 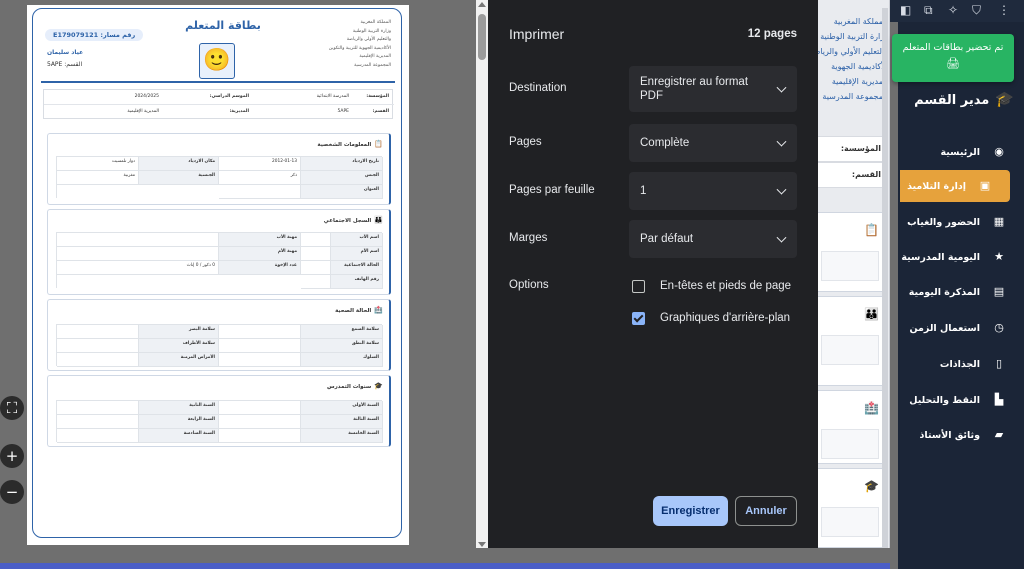 What do you see at coordinates (260, 268) in the screenshot?
I see `table-cell: عدد الإخوة` at bounding box center [260, 268].